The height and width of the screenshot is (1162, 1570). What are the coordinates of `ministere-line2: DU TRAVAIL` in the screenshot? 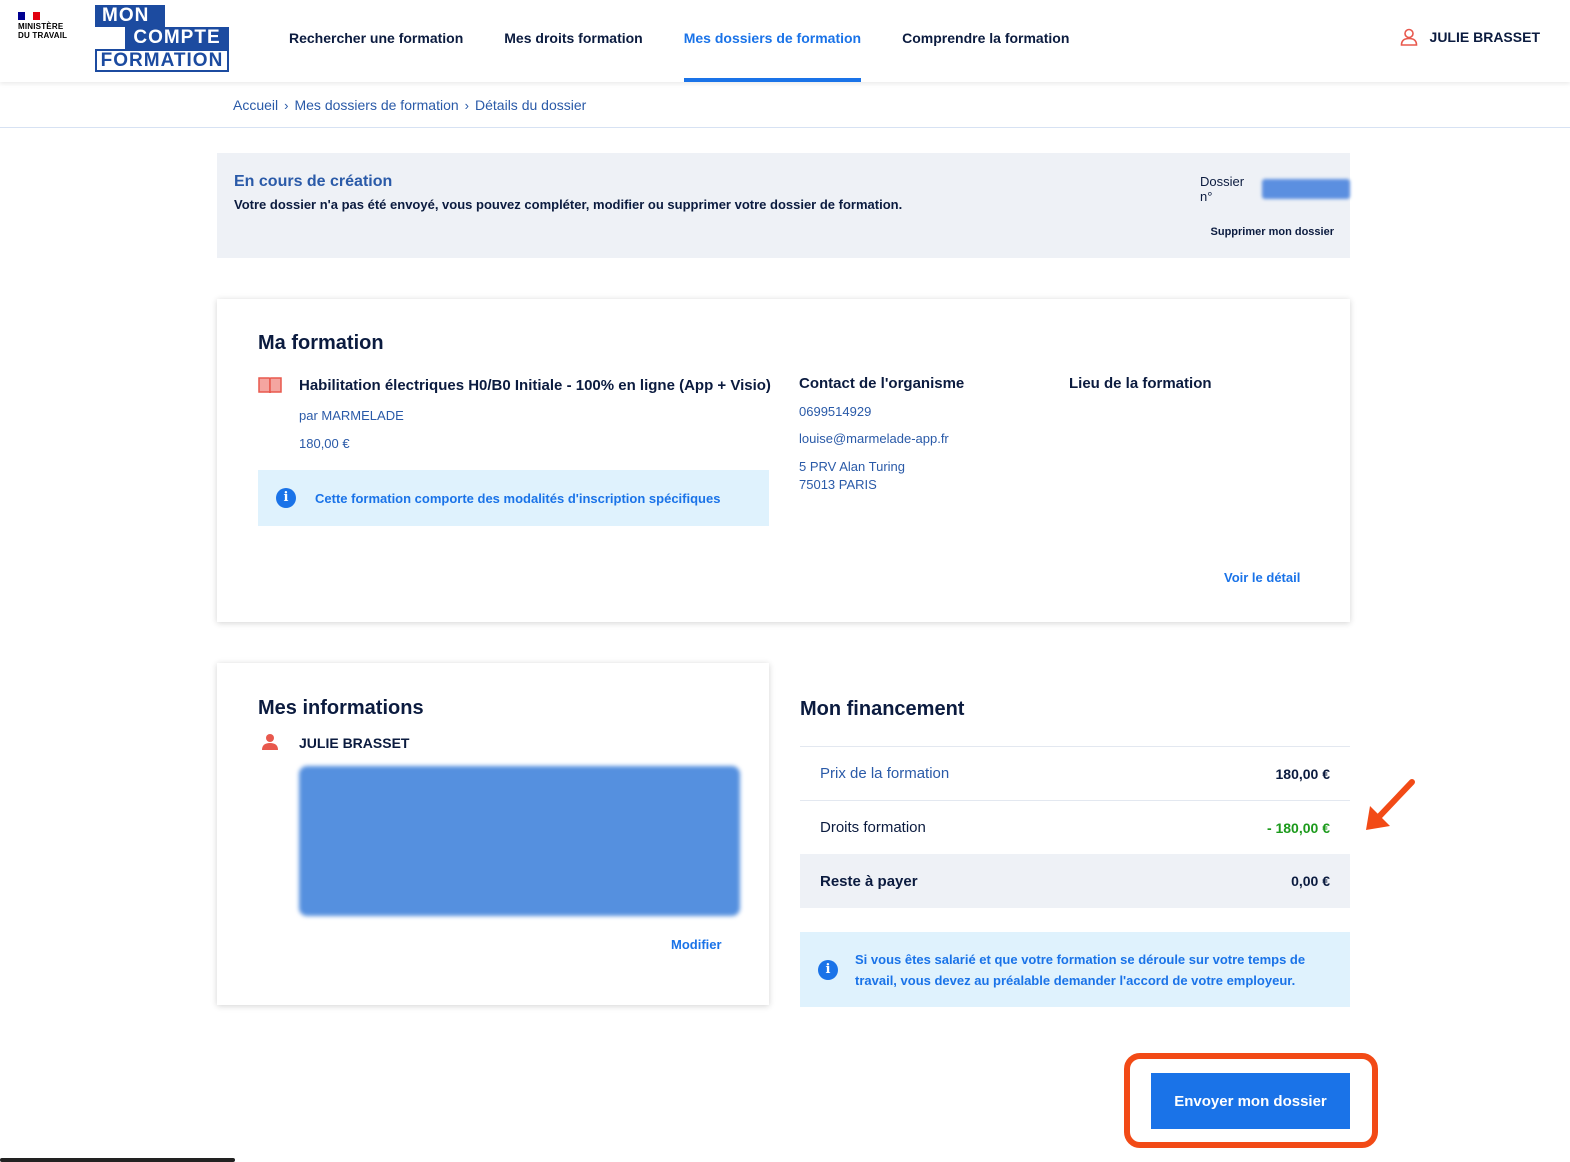 It's located at (43, 35).